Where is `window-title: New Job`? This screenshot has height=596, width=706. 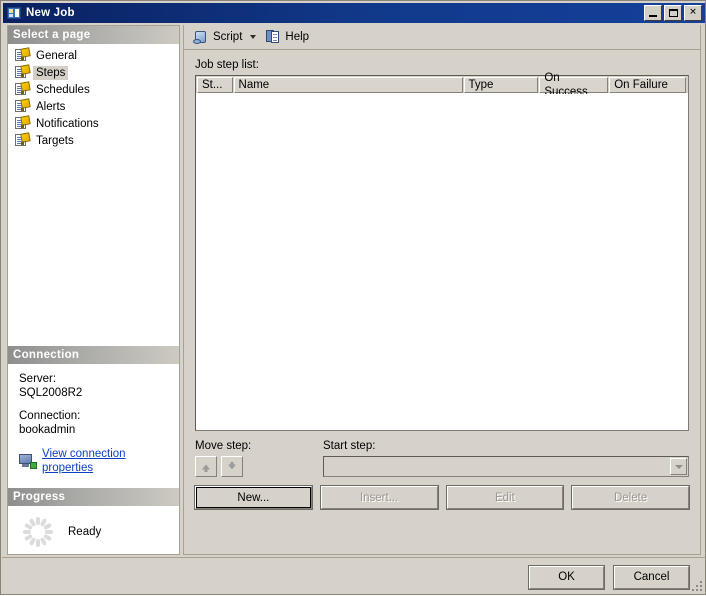 window-title: New Job is located at coordinates (50, 13).